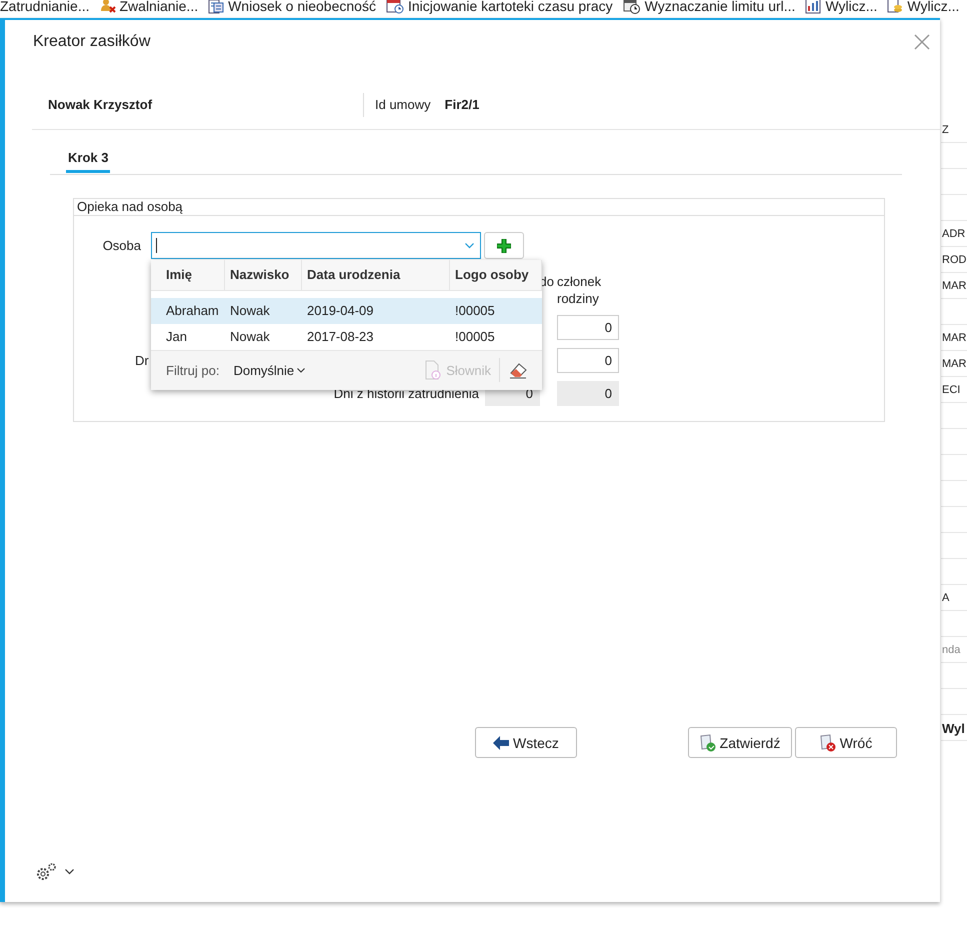 This screenshot has height=929, width=967. I want to click on back-button: Wstecz, so click(526, 742).